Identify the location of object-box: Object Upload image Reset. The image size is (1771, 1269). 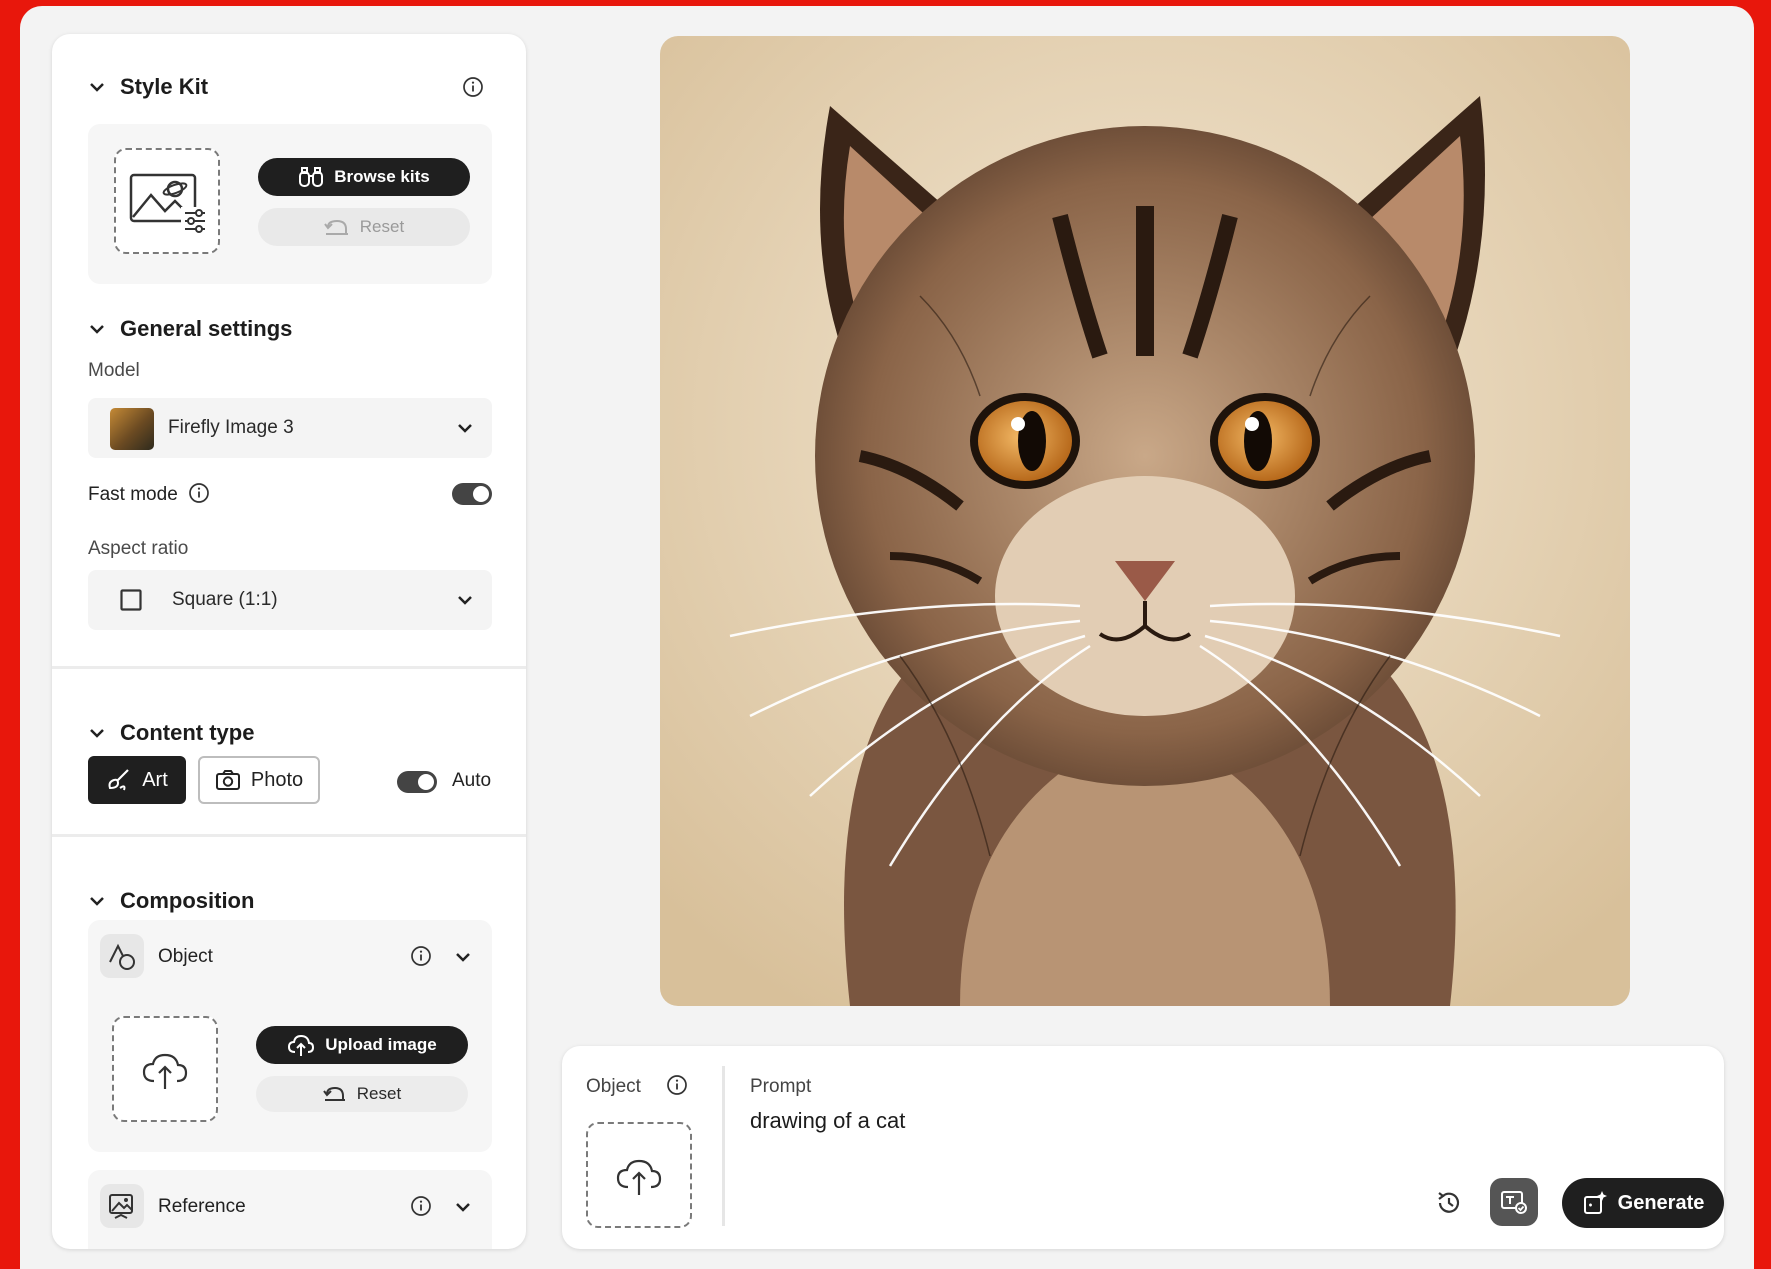
(290, 1036).